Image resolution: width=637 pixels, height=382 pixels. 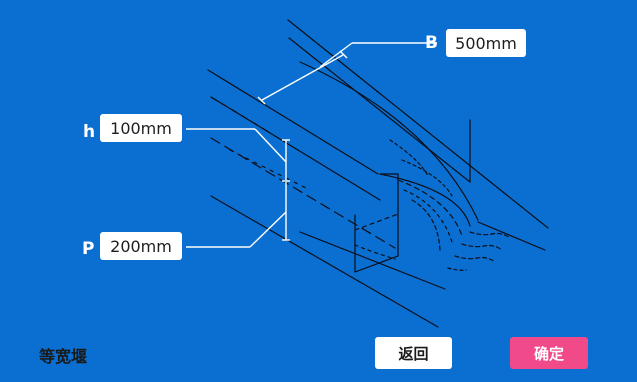 I want to click on channel-floor-line, so click(x=324, y=261).